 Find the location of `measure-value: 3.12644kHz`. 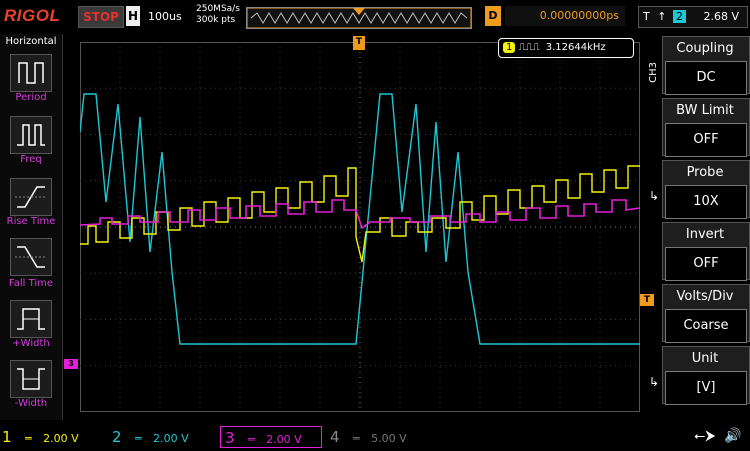

measure-value: 3.12644kHz is located at coordinates (575, 47).